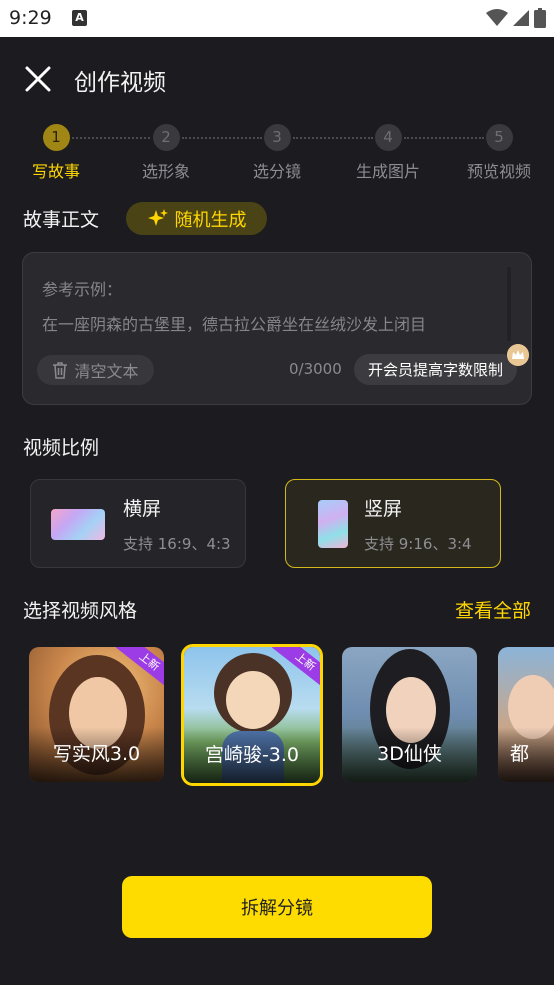  What do you see at coordinates (277, 18) in the screenshot?
I see `status-bar: 9:29 A` at bounding box center [277, 18].